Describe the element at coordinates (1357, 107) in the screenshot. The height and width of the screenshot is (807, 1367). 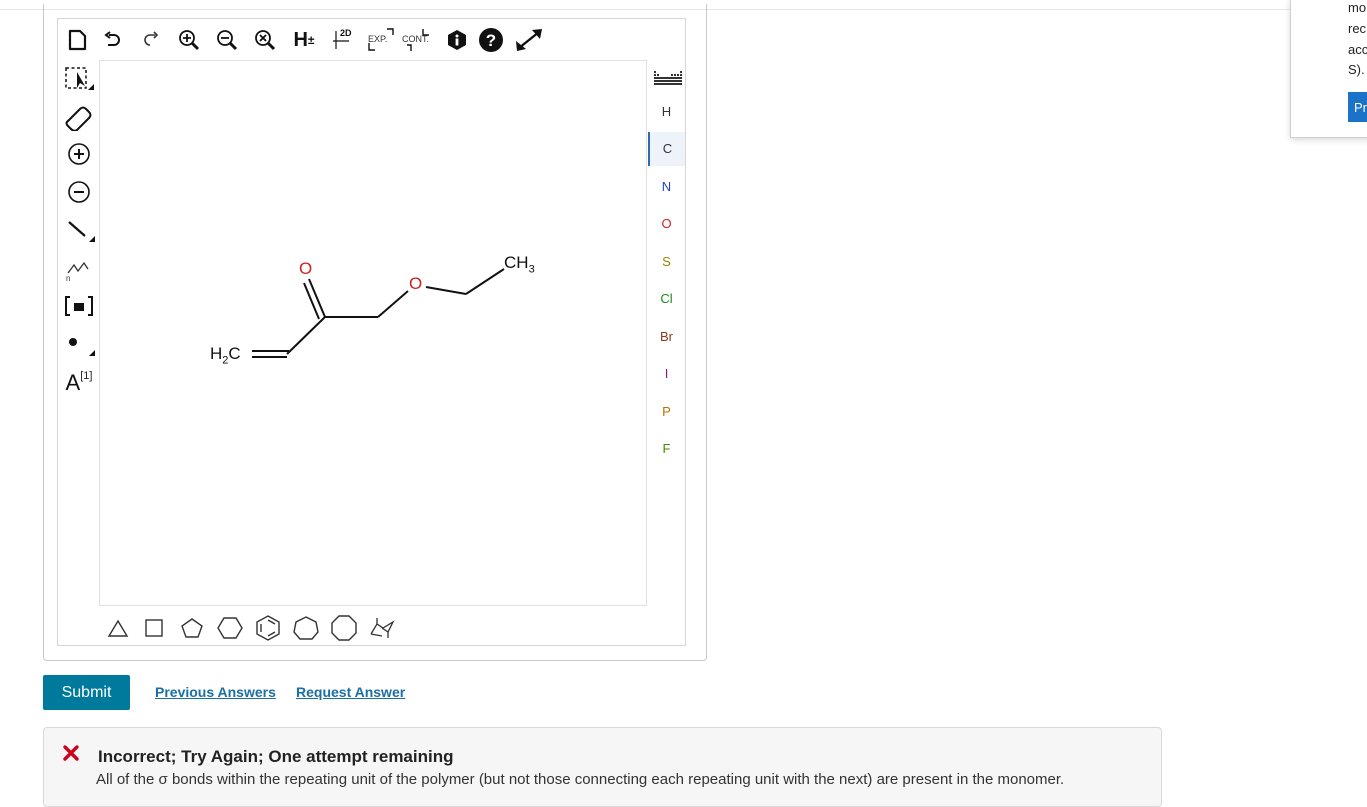
I see `side-panel-button: Pr` at that location.